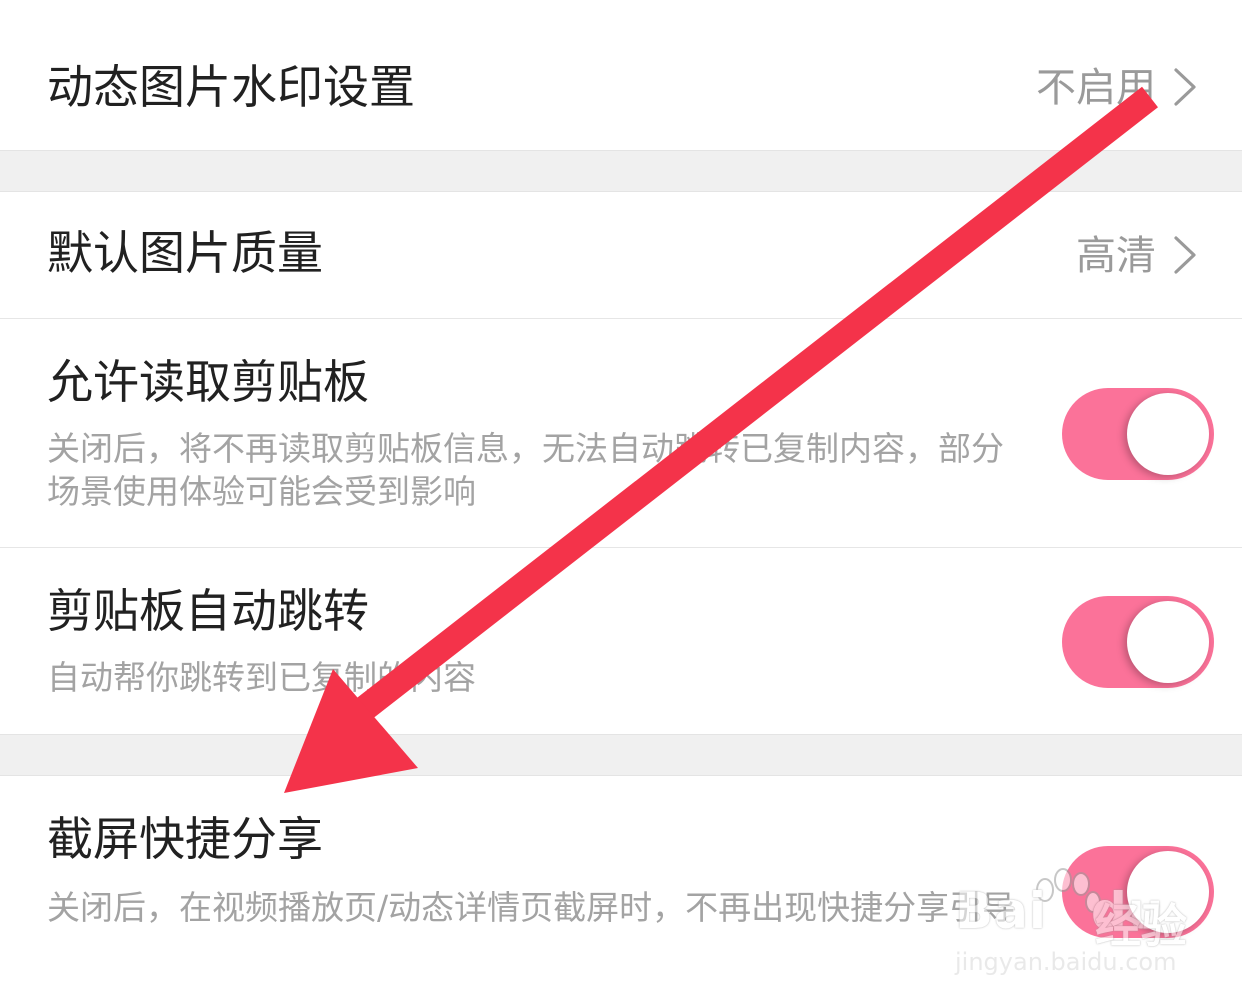  Describe the element at coordinates (208, 382) in the screenshot. I see `clipboard-read-title: 允许读取剪贴板` at that location.